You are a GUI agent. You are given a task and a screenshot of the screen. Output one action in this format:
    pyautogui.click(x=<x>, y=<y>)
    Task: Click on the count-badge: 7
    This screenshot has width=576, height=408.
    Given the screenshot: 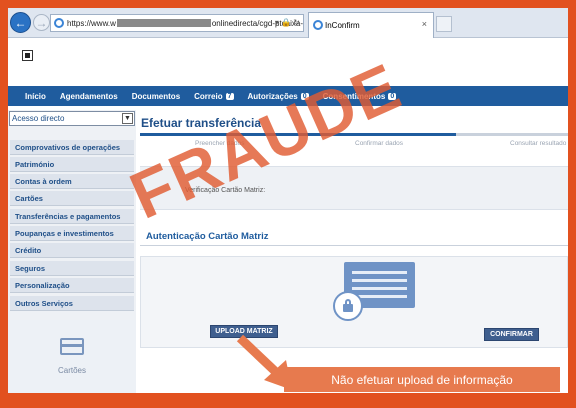 What is the action you would take?
    pyautogui.click(x=229, y=96)
    